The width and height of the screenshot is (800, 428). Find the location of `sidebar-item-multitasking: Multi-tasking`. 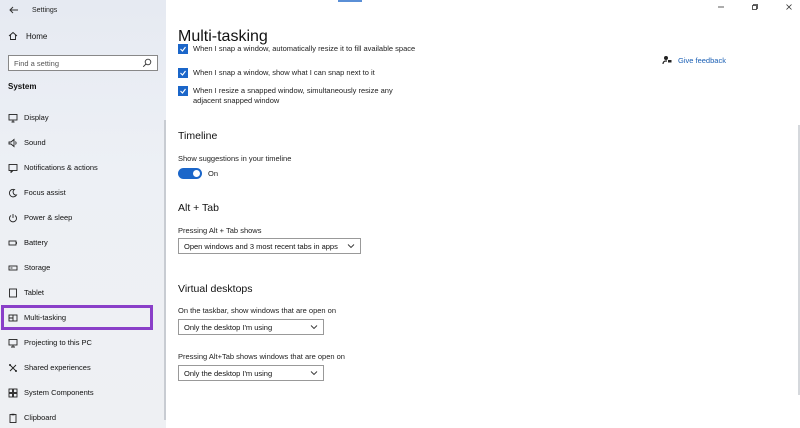

sidebar-item-multitasking: Multi-tasking is located at coordinates (77, 317).